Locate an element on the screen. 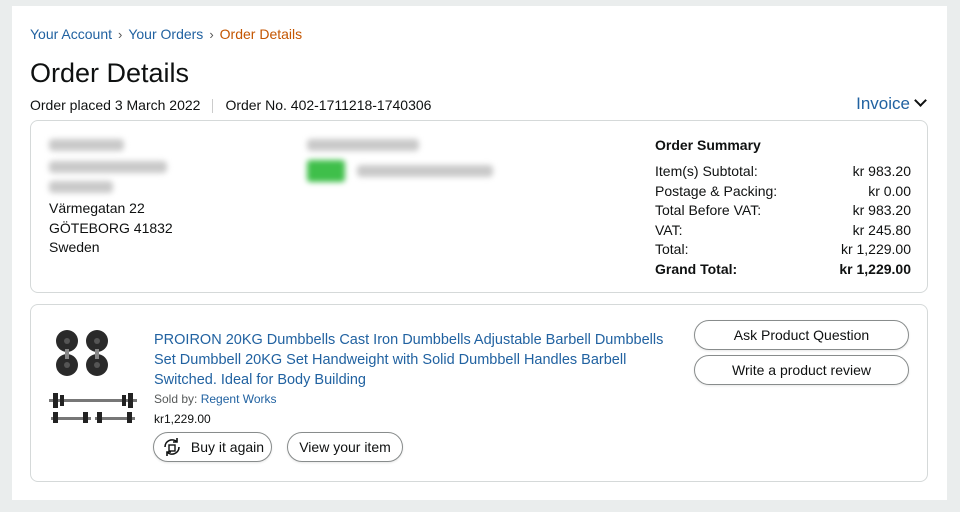 This screenshot has height=512, width=960. grand-total-value: kr 1,229.00 is located at coordinates (875, 268).